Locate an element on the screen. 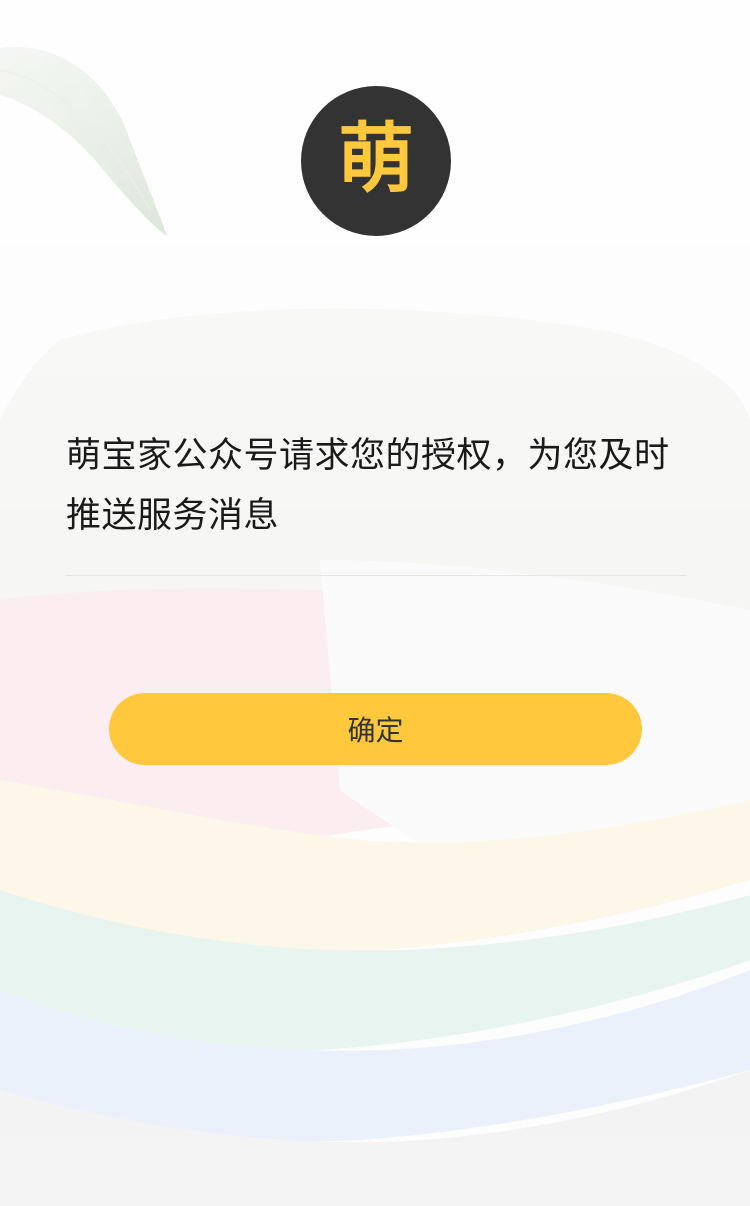 This screenshot has width=750, height=1206. brand-logo: 萌 is located at coordinates (376, 161).